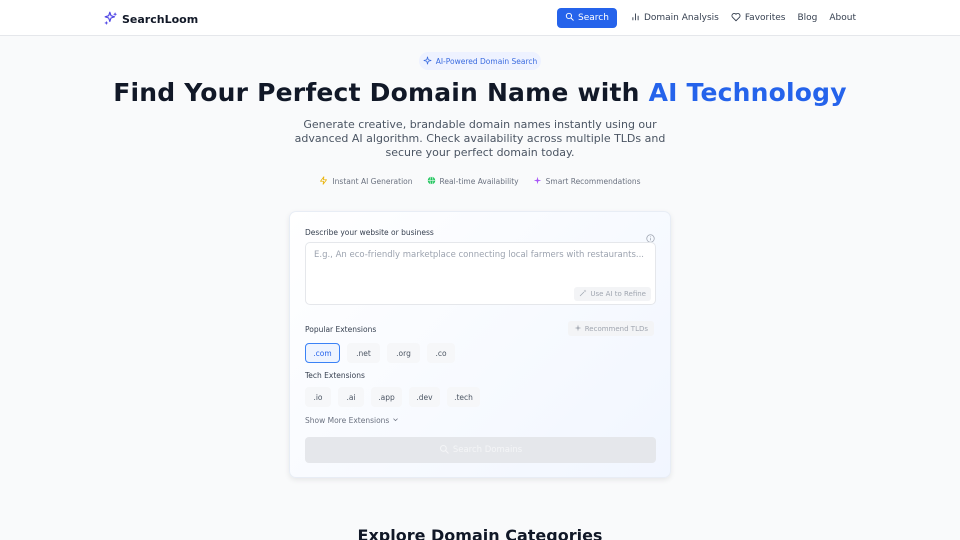 This screenshot has width=960, height=540. I want to click on ai-powered-badge: AI-Powered Domain Search, so click(480, 61).